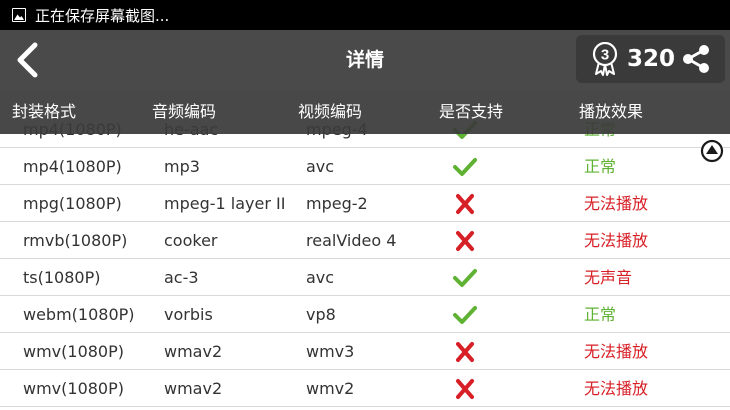 Image resolution: width=730 pixels, height=410 pixels. What do you see at coordinates (365, 388) in the screenshot?
I see `table-row: wmv(1080P) wmav2 wmv2 无法播放` at bounding box center [365, 388].